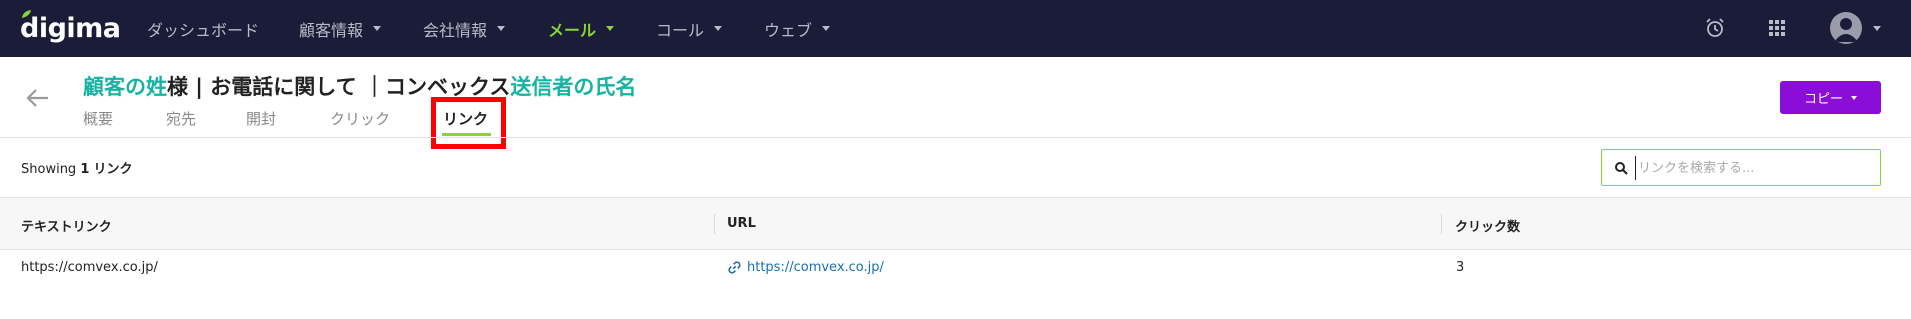 The width and height of the screenshot is (1911, 319). What do you see at coordinates (360, 118) in the screenshot?
I see `tab-clicks: クリック` at bounding box center [360, 118].